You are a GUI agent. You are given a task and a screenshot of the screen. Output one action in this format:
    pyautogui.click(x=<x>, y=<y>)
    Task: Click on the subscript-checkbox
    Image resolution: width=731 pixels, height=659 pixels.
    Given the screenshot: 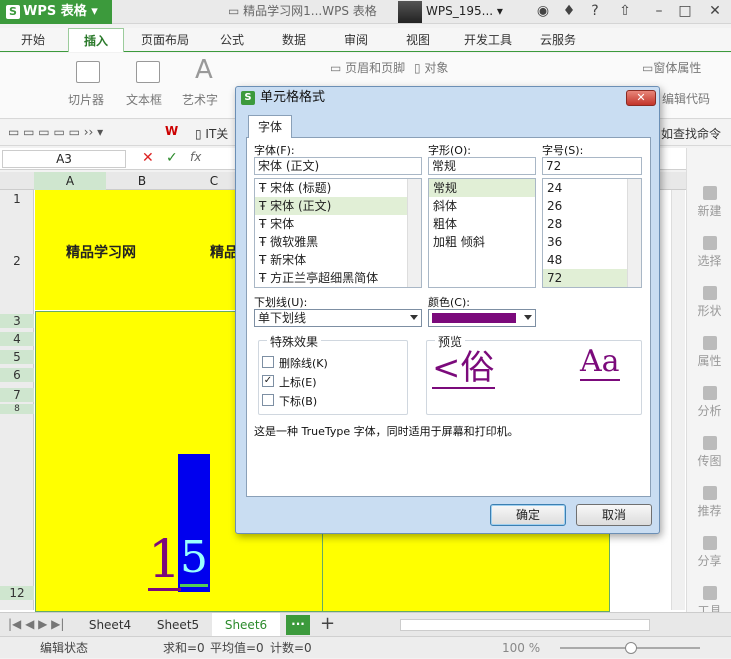 What is the action you would take?
    pyautogui.click(x=268, y=400)
    